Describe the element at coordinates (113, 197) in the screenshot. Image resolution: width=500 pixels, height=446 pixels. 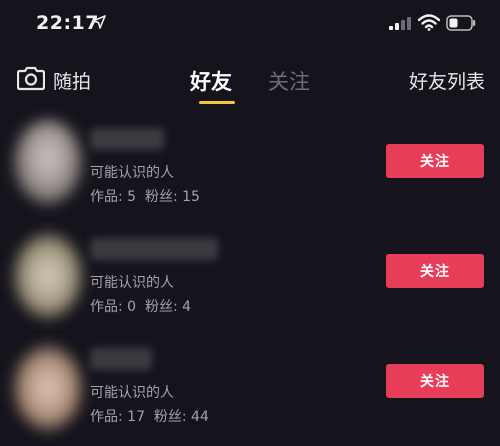
I see `works-count: 作品: 5` at that location.